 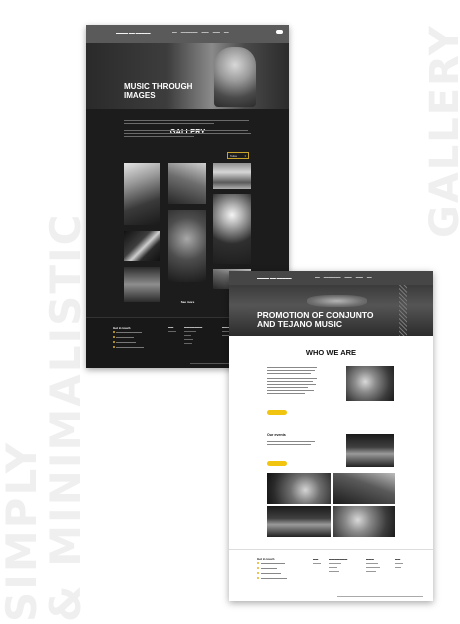 What do you see at coordinates (403, 310) in the screenshot?
I see `stage-truss-image` at bounding box center [403, 310].